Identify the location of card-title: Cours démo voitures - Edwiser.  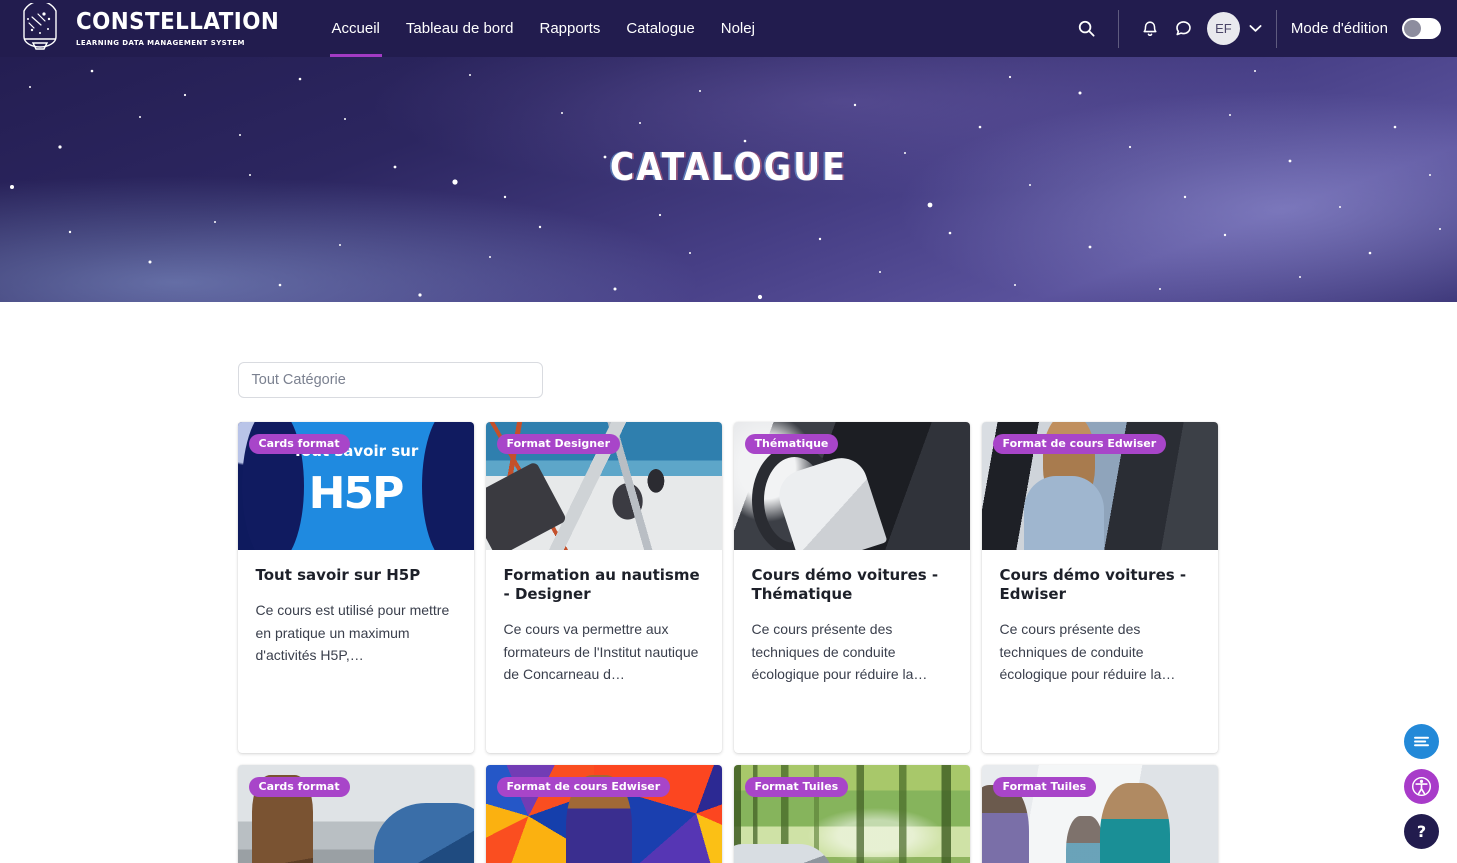
(1093, 585).